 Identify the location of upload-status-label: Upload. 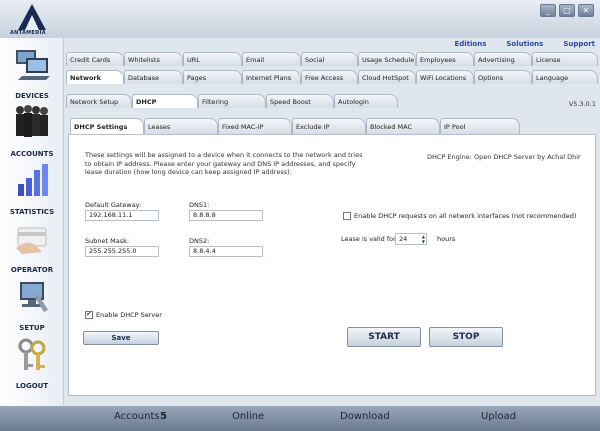
(499, 416).